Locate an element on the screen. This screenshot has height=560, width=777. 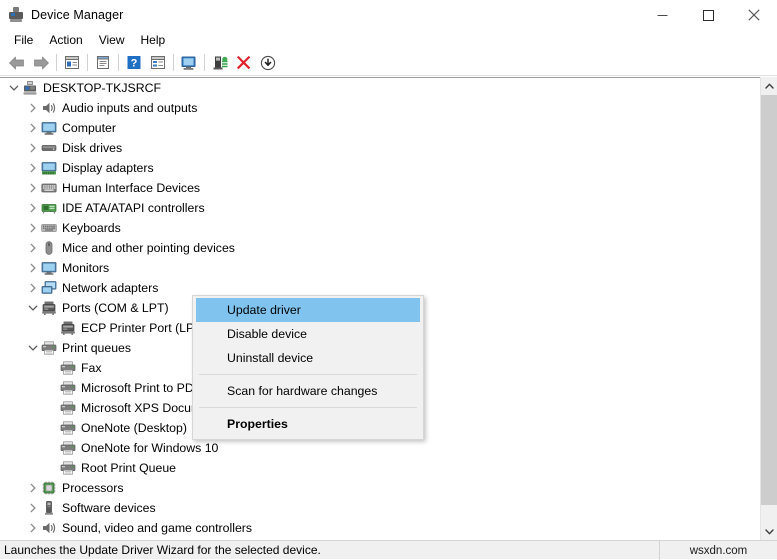
context-menu-item: Update driver is located at coordinates (308, 310).